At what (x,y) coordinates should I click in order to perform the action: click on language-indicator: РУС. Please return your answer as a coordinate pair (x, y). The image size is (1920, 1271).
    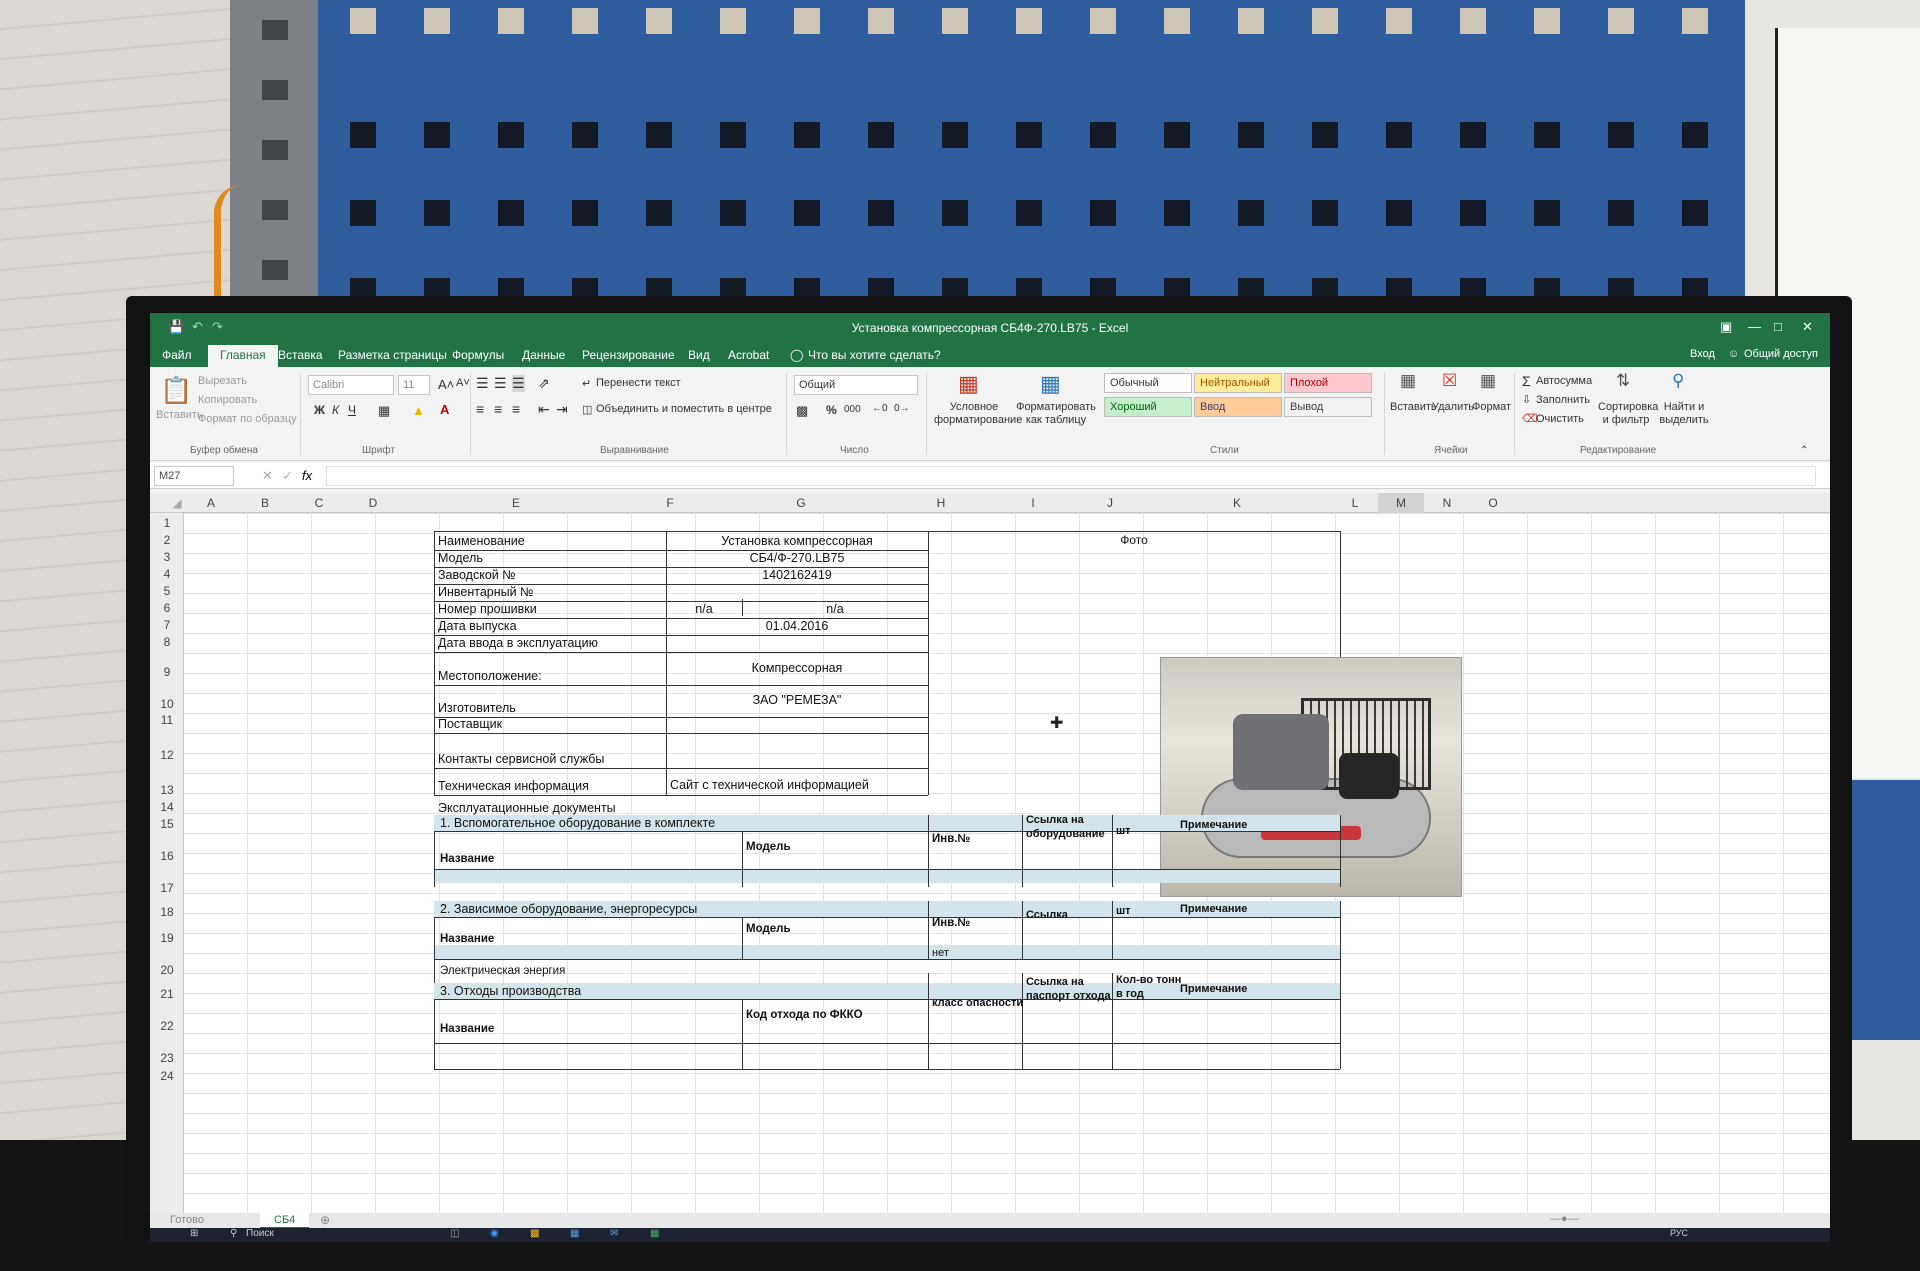
    Looking at the image, I should click on (1679, 1233).